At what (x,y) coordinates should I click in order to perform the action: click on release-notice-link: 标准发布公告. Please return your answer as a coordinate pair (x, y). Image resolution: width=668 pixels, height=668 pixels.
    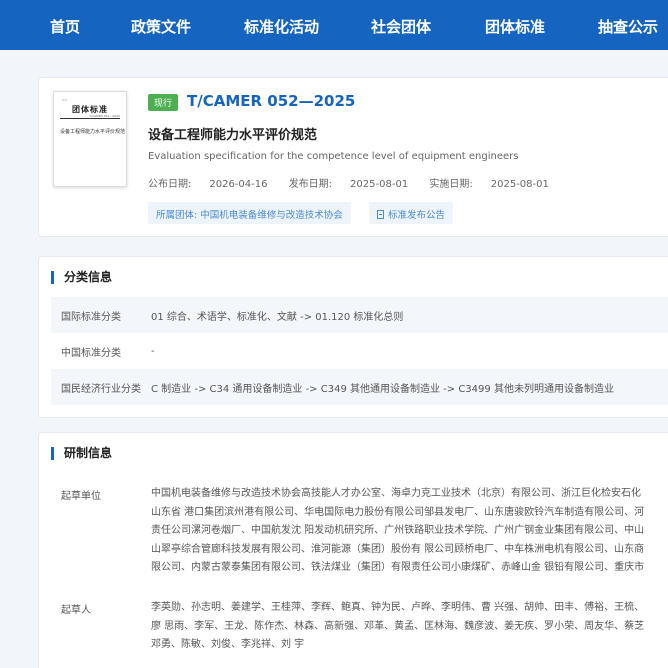
    Looking at the image, I should click on (411, 213).